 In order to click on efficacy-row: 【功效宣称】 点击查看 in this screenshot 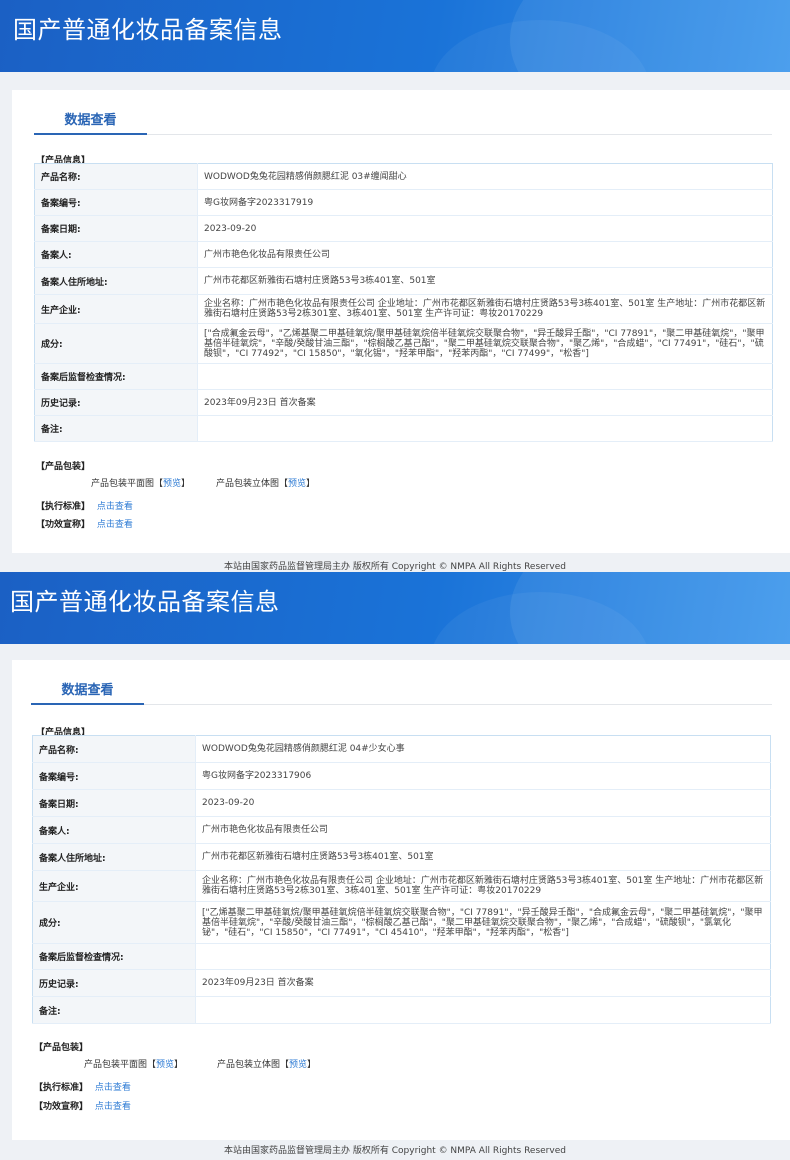, I will do `click(82, 1105)`.